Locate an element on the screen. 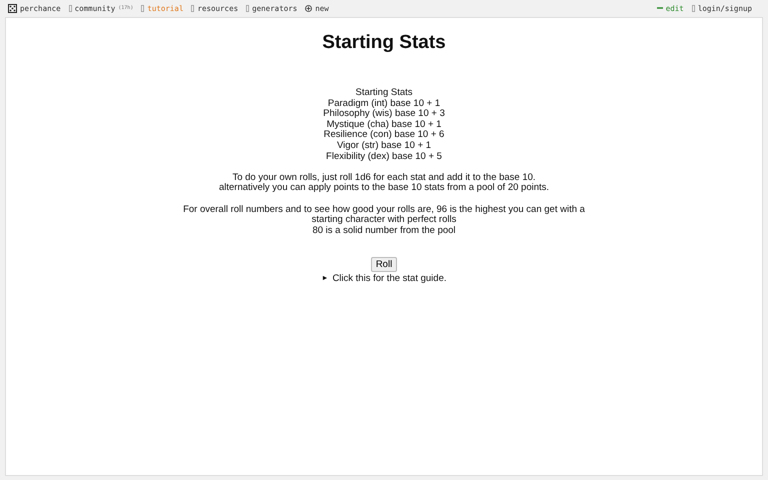 This screenshot has height=480, width=768. roll-button: Roll is located at coordinates (384, 264).